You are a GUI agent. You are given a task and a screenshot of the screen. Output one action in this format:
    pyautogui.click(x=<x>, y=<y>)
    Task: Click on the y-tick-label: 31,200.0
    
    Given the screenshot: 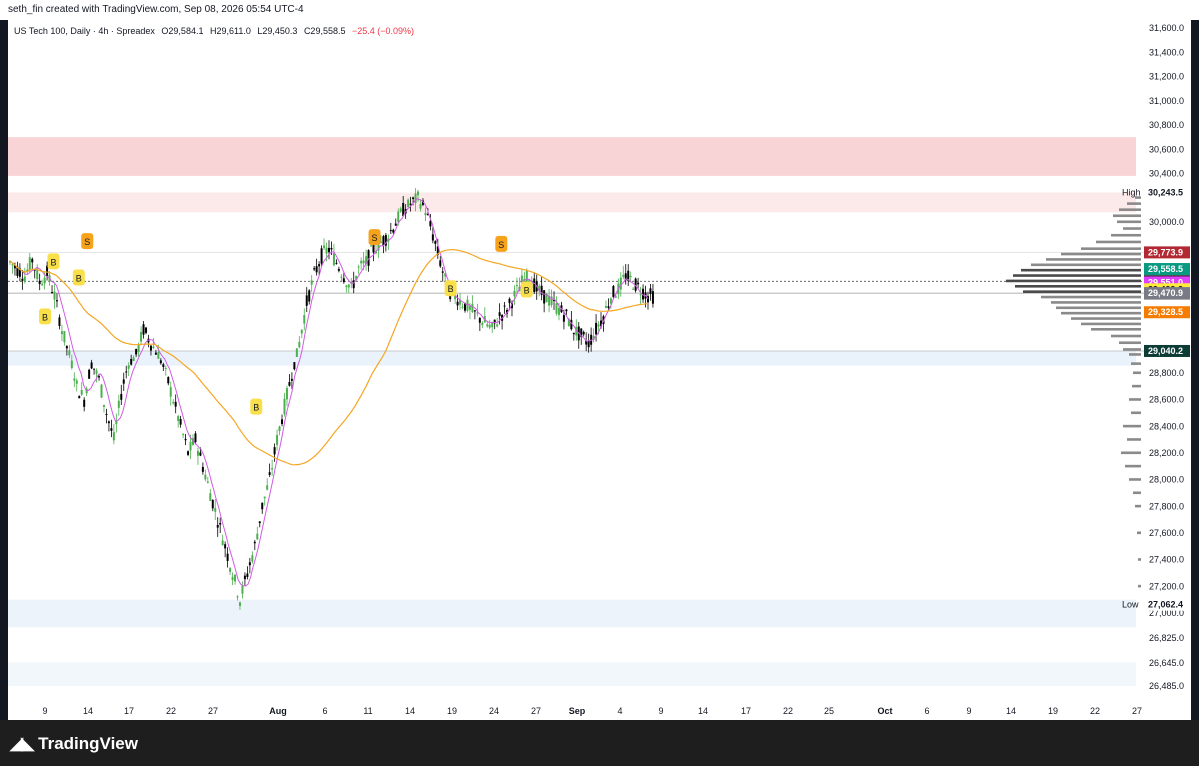 What is the action you would take?
    pyautogui.click(x=1166, y=77)
    